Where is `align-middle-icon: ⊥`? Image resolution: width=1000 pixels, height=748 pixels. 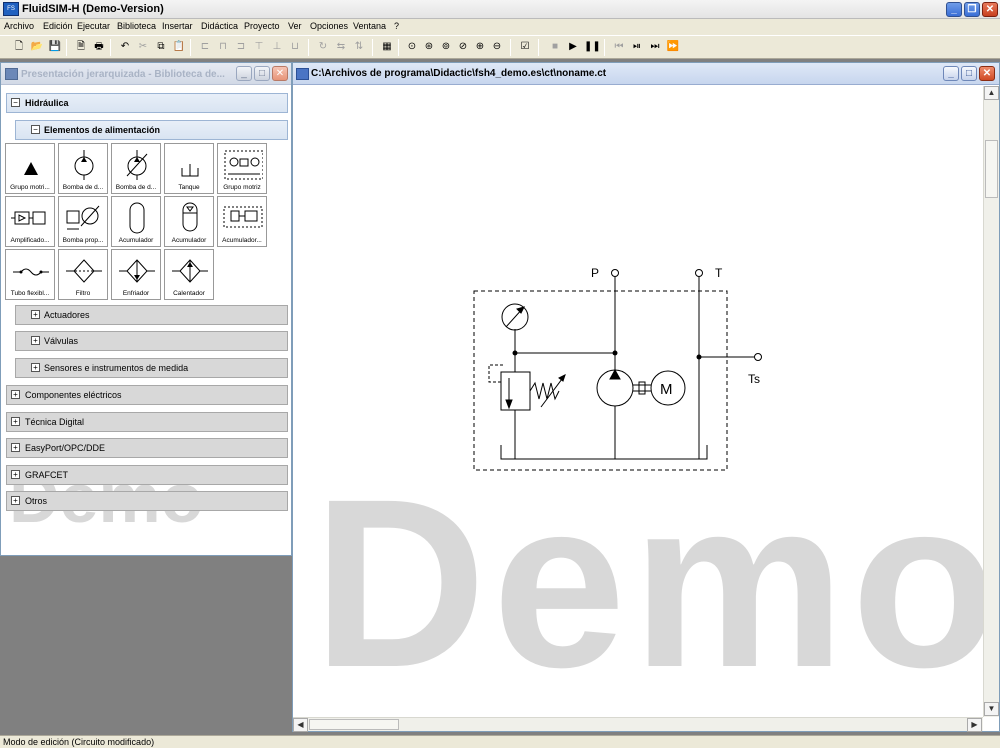 align-middle-icon: ⊥ is located at coordinates (277, 47).